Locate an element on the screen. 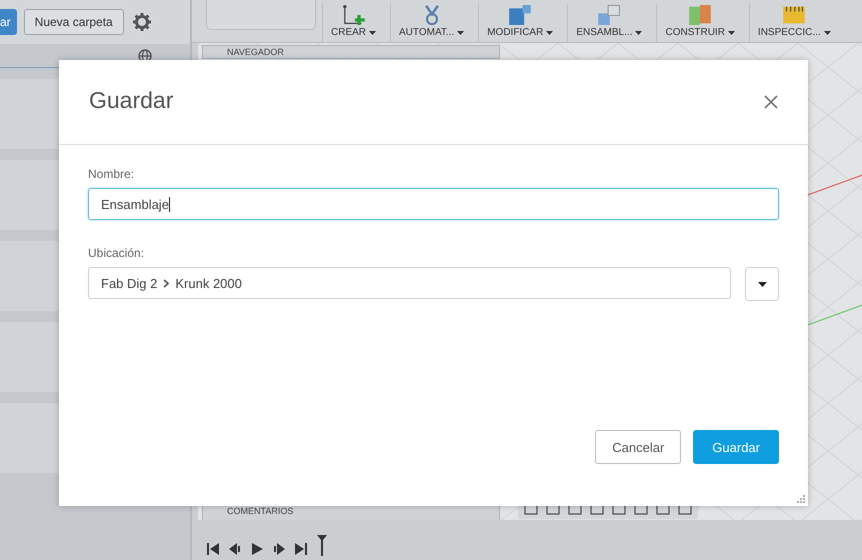 This screenshot has width=862, height=560. tool-label: CREAR is located at coordinates (348, 32).